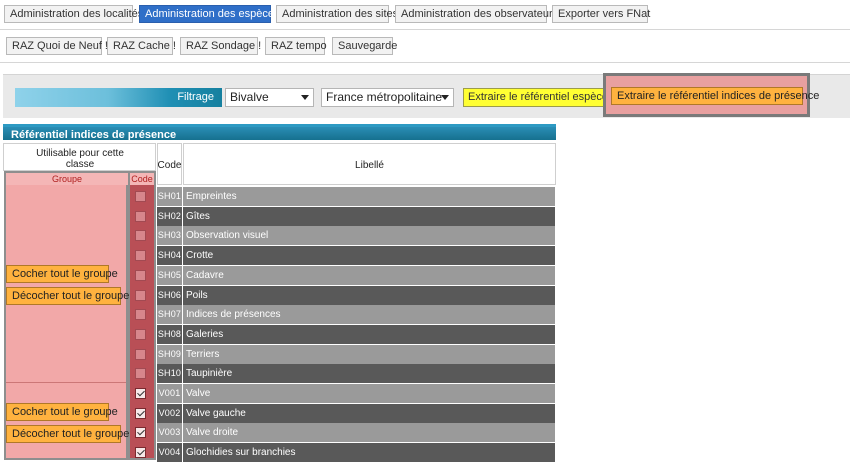 The width and height of the screenshot is (850, 467). I want to click on nav-observateurs-button: Administration des observateurs, so click(476, 14).